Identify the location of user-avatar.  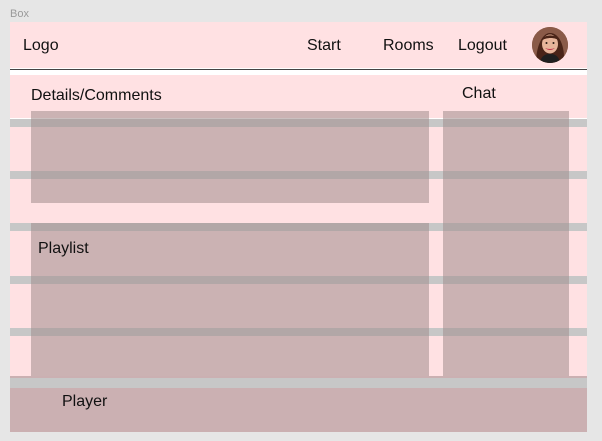
(550, 45).